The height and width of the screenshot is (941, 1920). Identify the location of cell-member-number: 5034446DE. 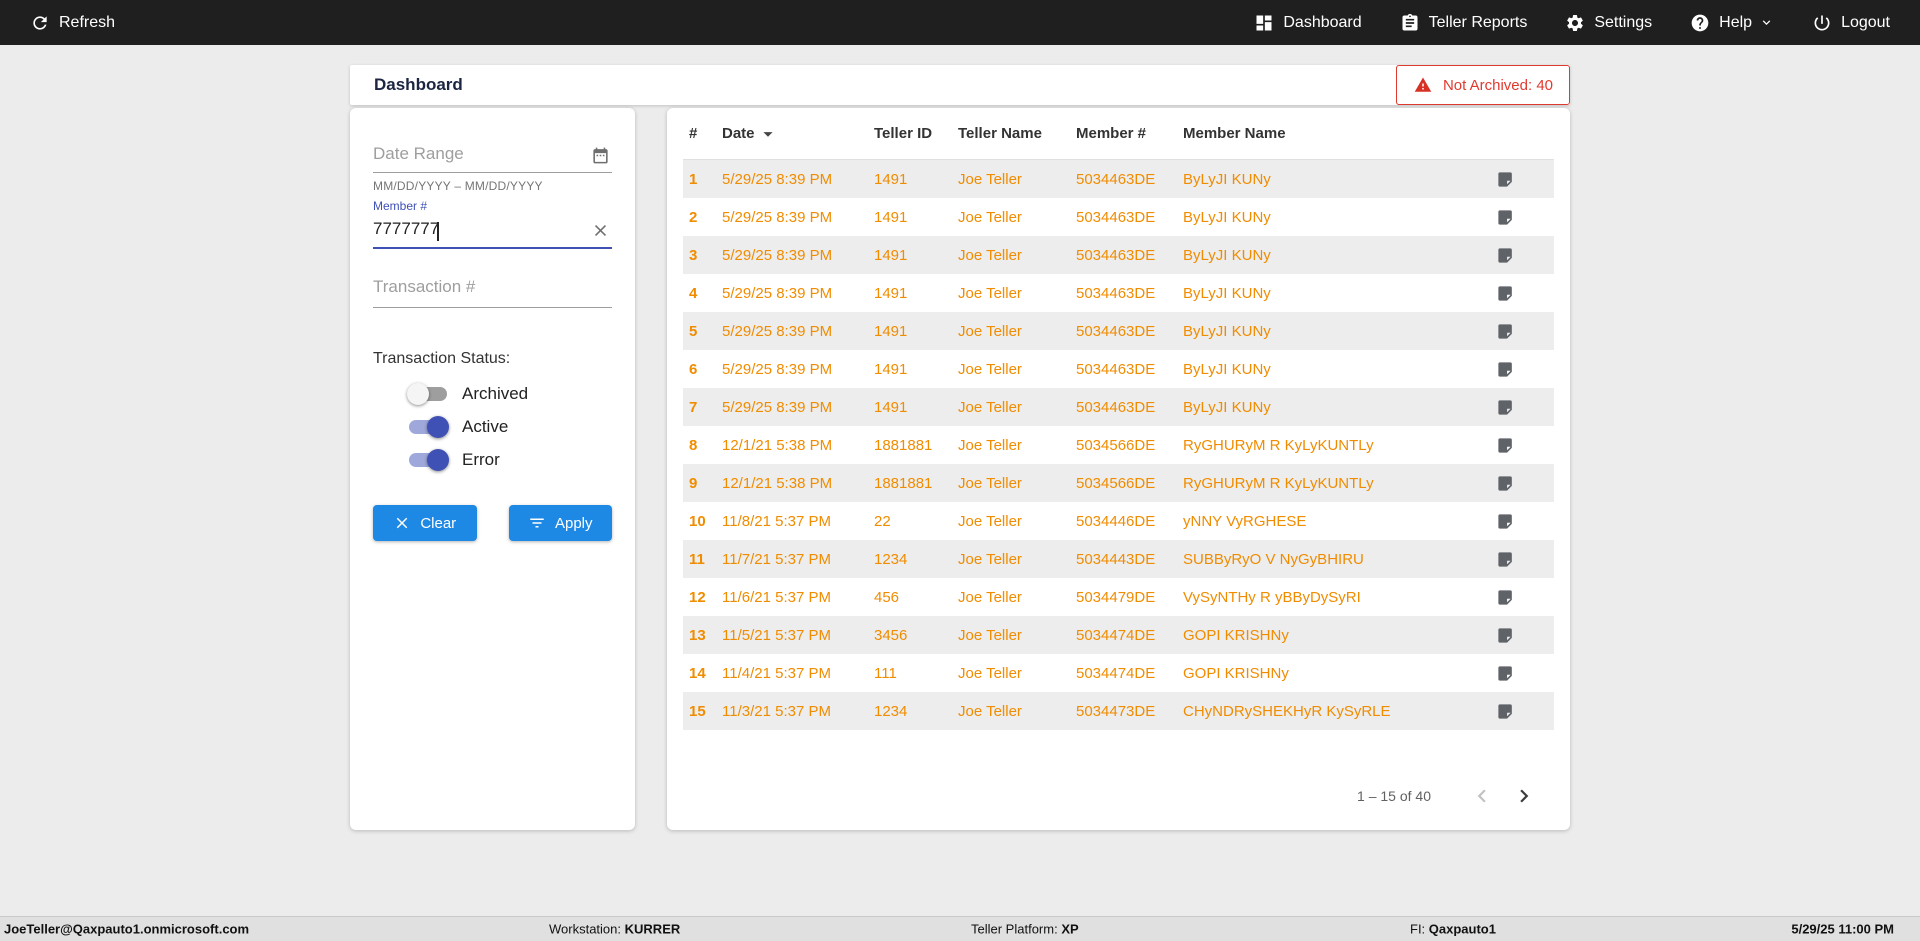
(1116, 521).